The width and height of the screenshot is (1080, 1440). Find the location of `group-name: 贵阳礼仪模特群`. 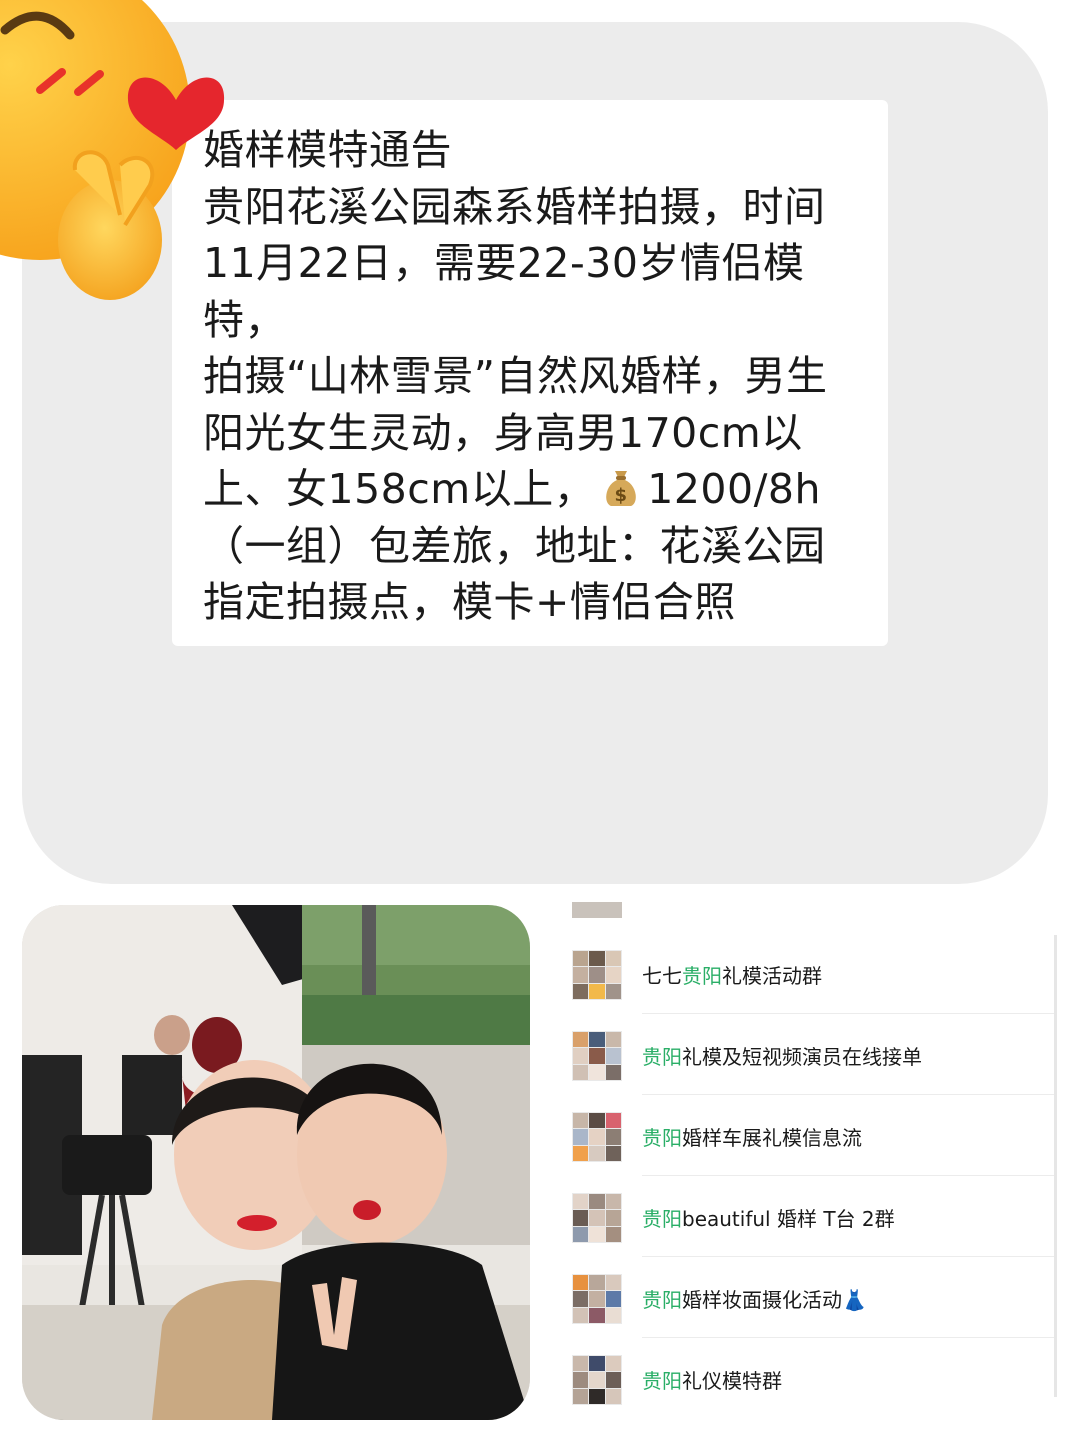

group-name: 贵阳礼仪模特群 is located at coordinates (712, 1381).